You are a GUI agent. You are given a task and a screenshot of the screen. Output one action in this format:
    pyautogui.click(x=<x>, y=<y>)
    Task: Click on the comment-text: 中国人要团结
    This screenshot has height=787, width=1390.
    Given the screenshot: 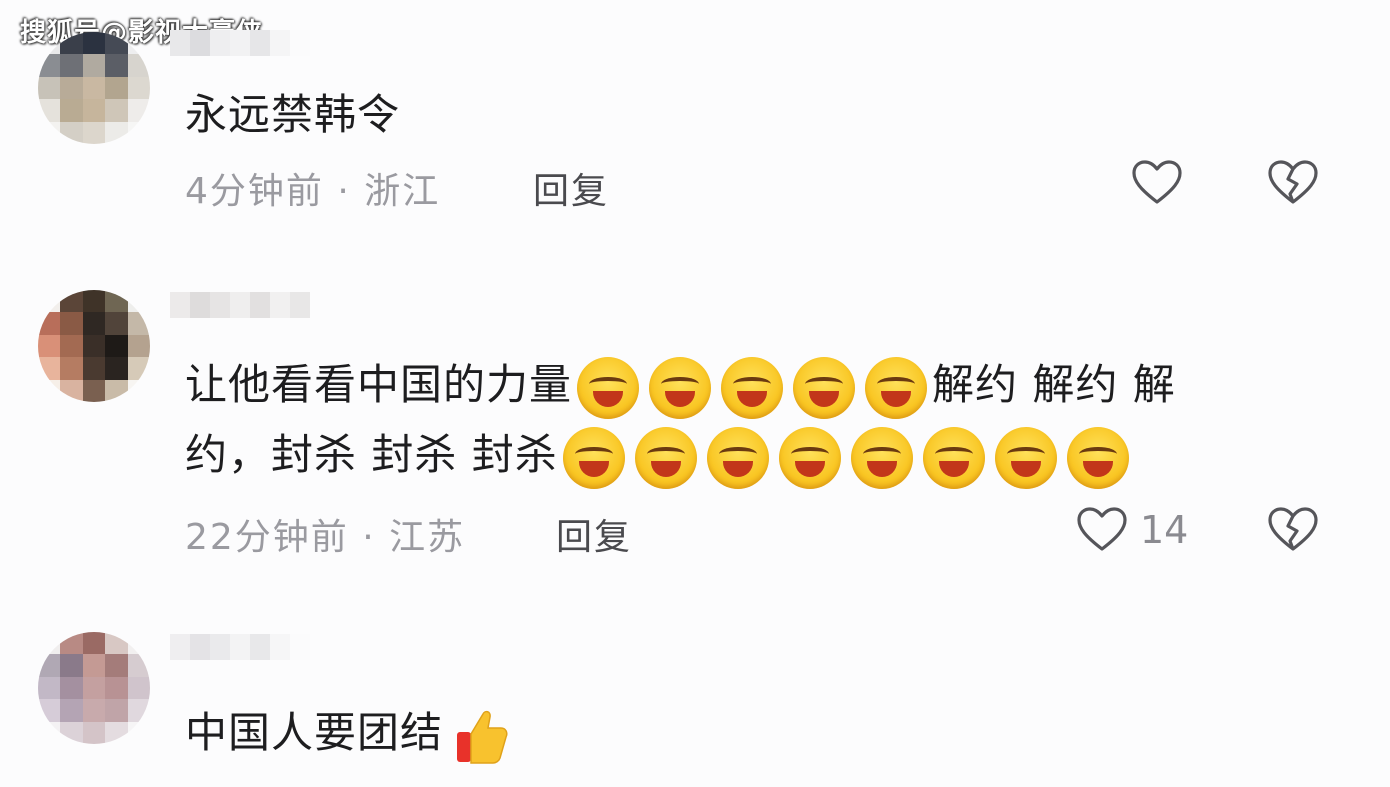 What is the action you would take?
    pyautogui.click(x=347, y=733)
    